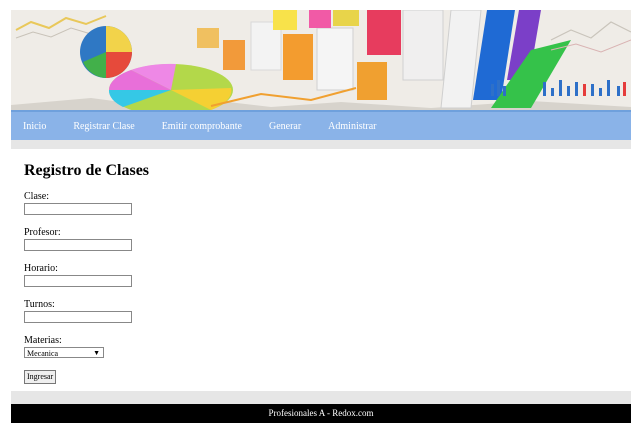 The width and height of the screenshot is (631, 423). Describe the element at coordinates (41, 268) in the screenshot. I see `horario-label: Horario:` at that location.